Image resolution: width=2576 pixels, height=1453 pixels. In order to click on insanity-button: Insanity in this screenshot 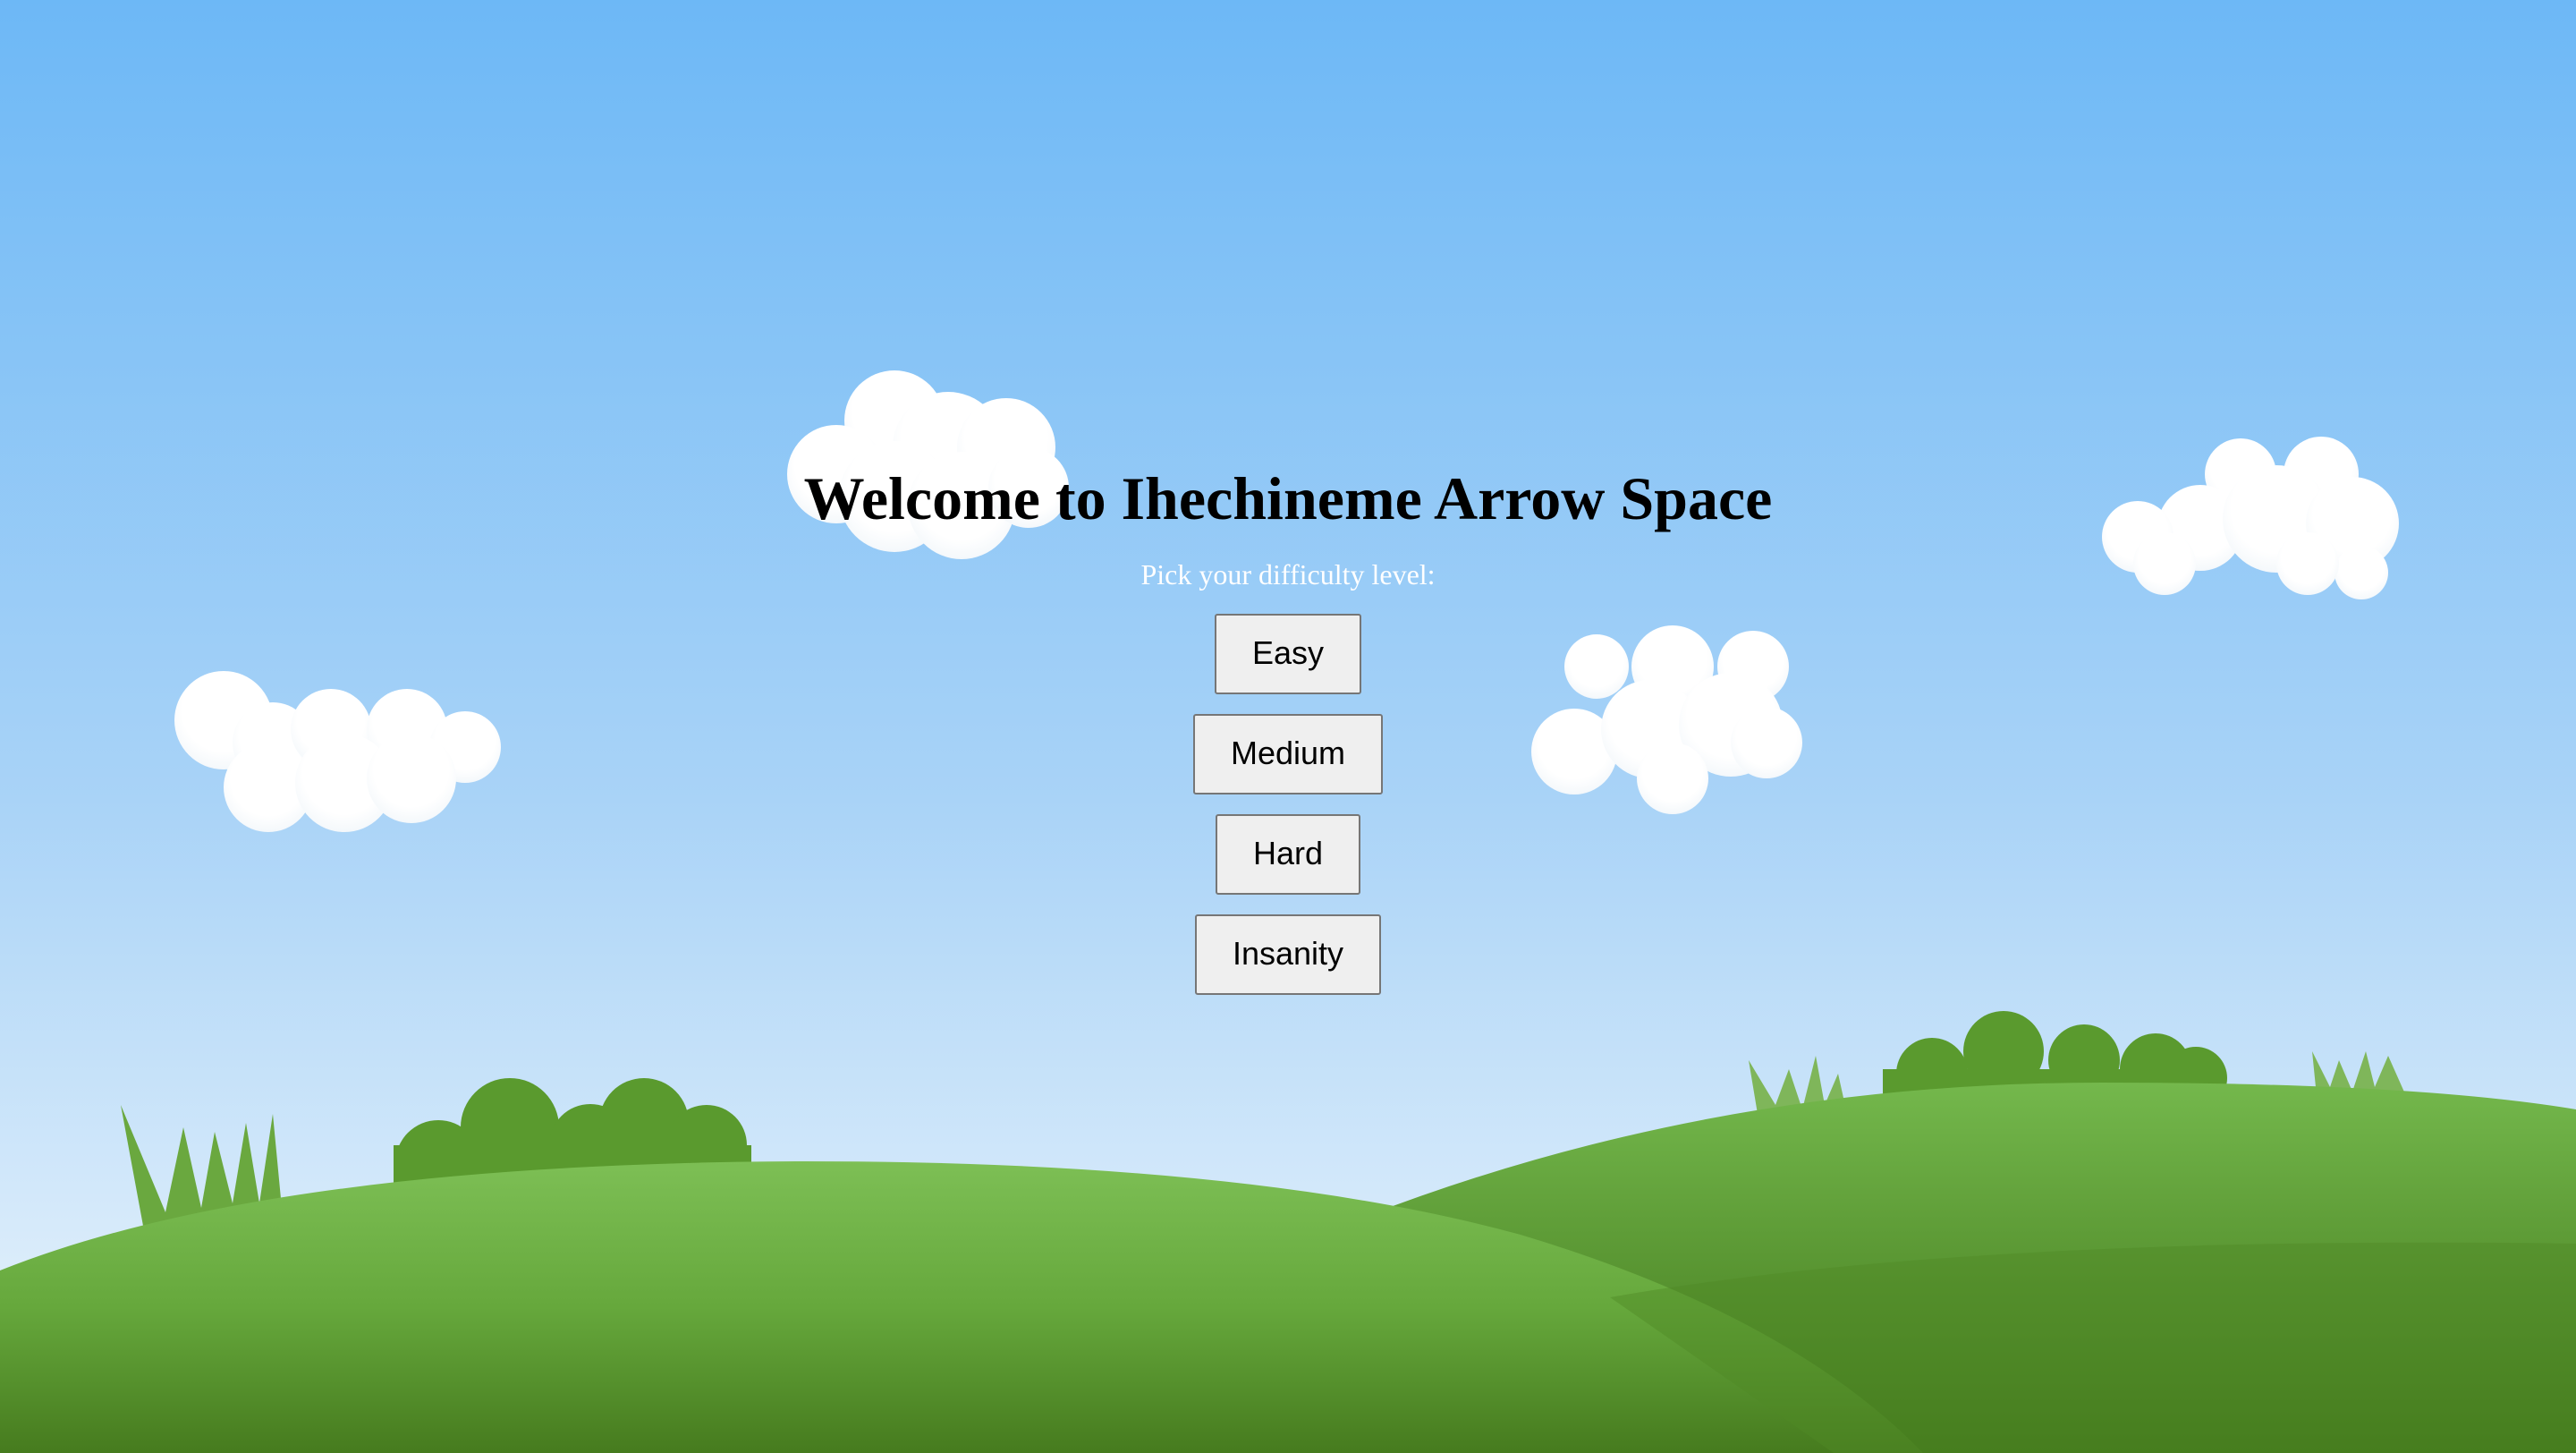, I will do `click(1288, 954)`.